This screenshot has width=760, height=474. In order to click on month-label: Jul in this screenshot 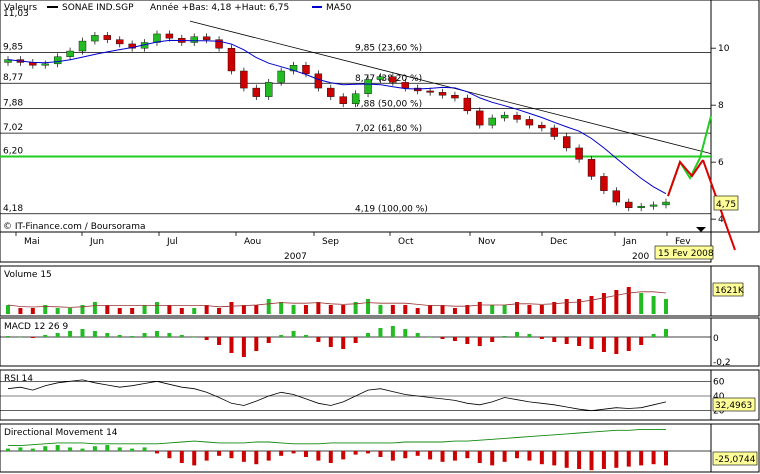, I will do `click(172, 242)`.